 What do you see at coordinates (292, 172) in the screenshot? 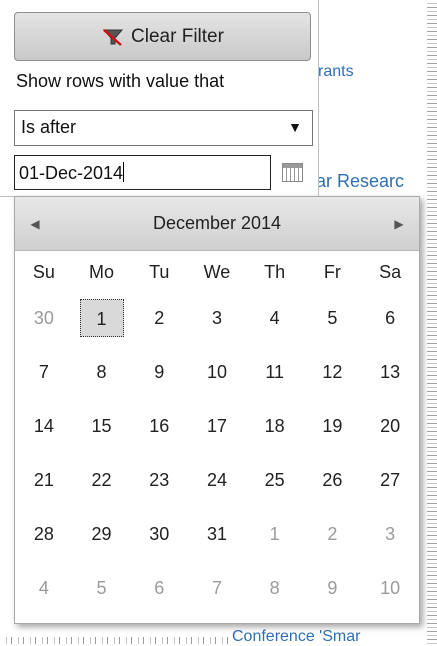
I see `calendar-icon` at bounding box center [292, 172].